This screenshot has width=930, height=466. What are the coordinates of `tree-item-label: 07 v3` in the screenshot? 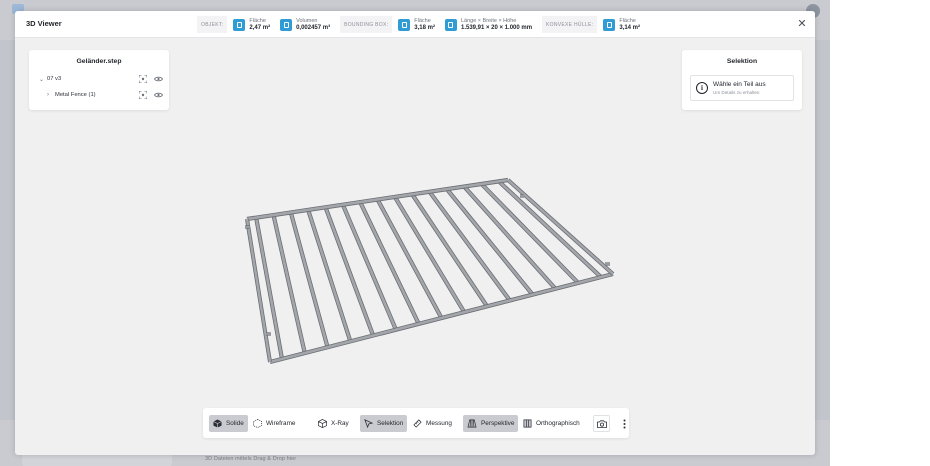 It's located at (54, 79).